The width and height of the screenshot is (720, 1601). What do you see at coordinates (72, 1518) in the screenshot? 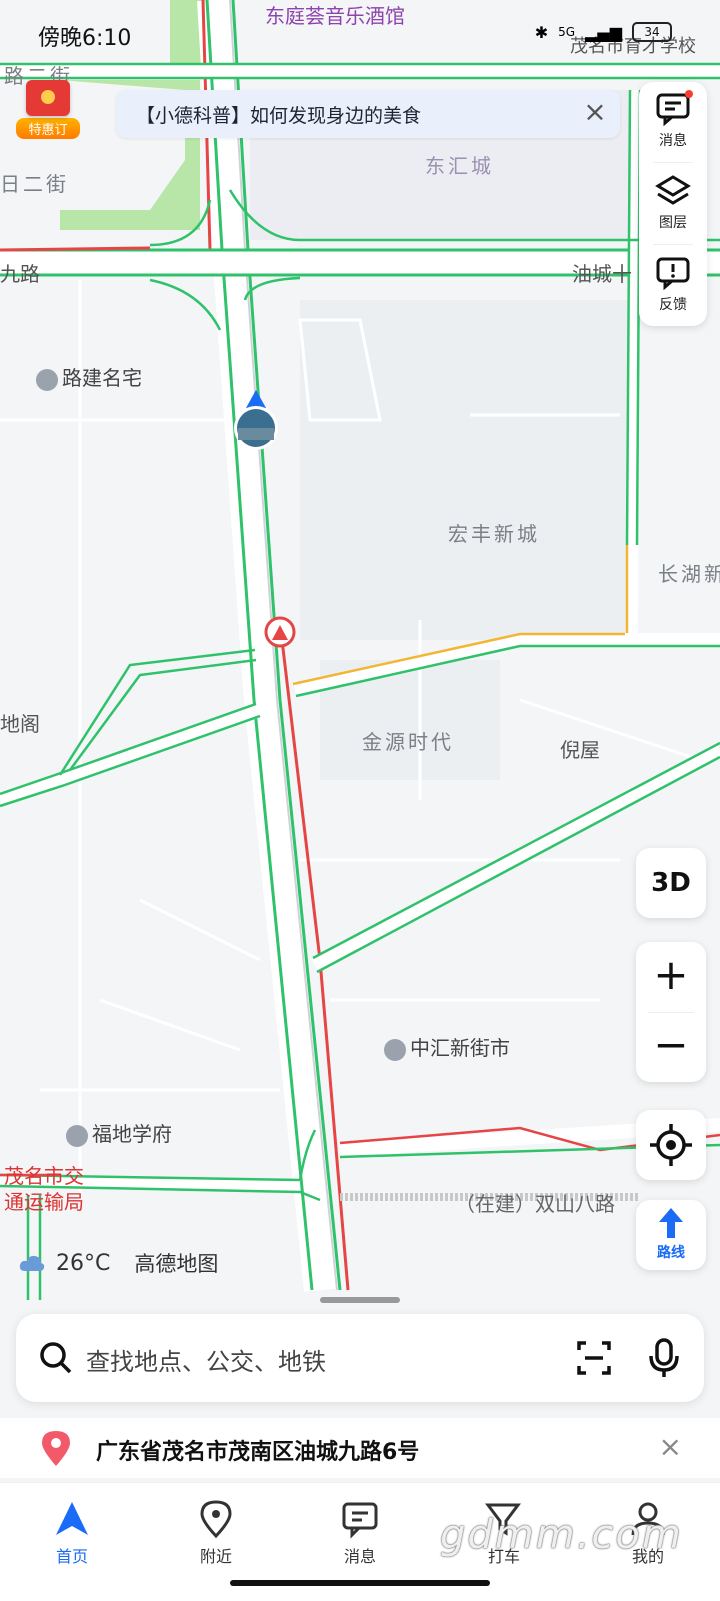
I see `navigation-arrow-icon` at bounding box center [72, 1518].